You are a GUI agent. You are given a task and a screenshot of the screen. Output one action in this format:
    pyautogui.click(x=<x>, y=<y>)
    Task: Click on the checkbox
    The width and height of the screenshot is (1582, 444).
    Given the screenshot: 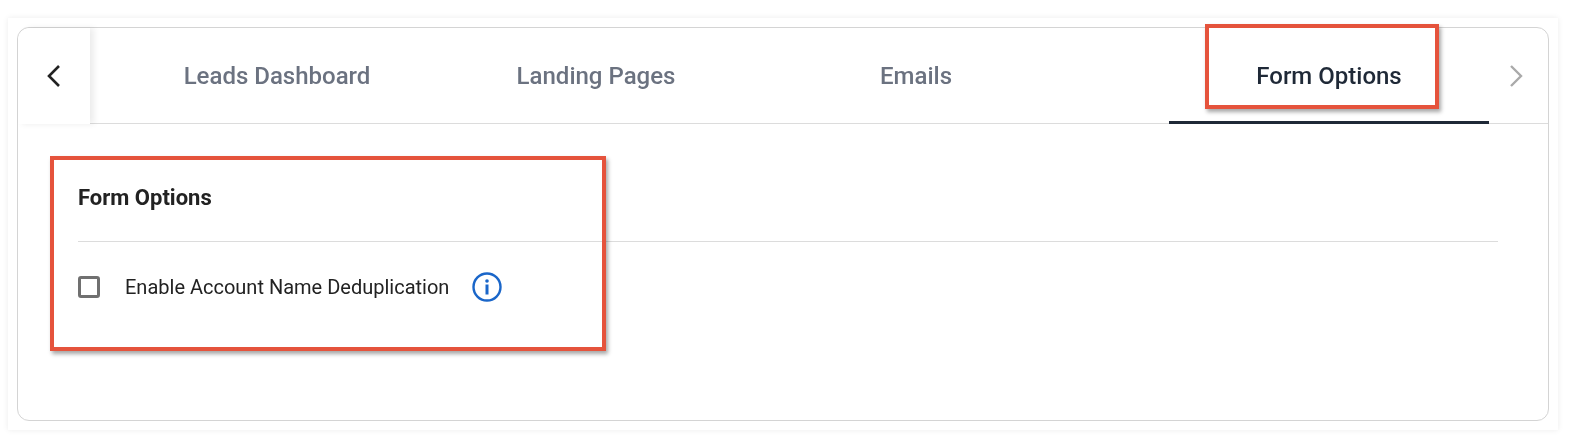 What is the action you would take?
    pyautogui.click(x=89, y=287)
    